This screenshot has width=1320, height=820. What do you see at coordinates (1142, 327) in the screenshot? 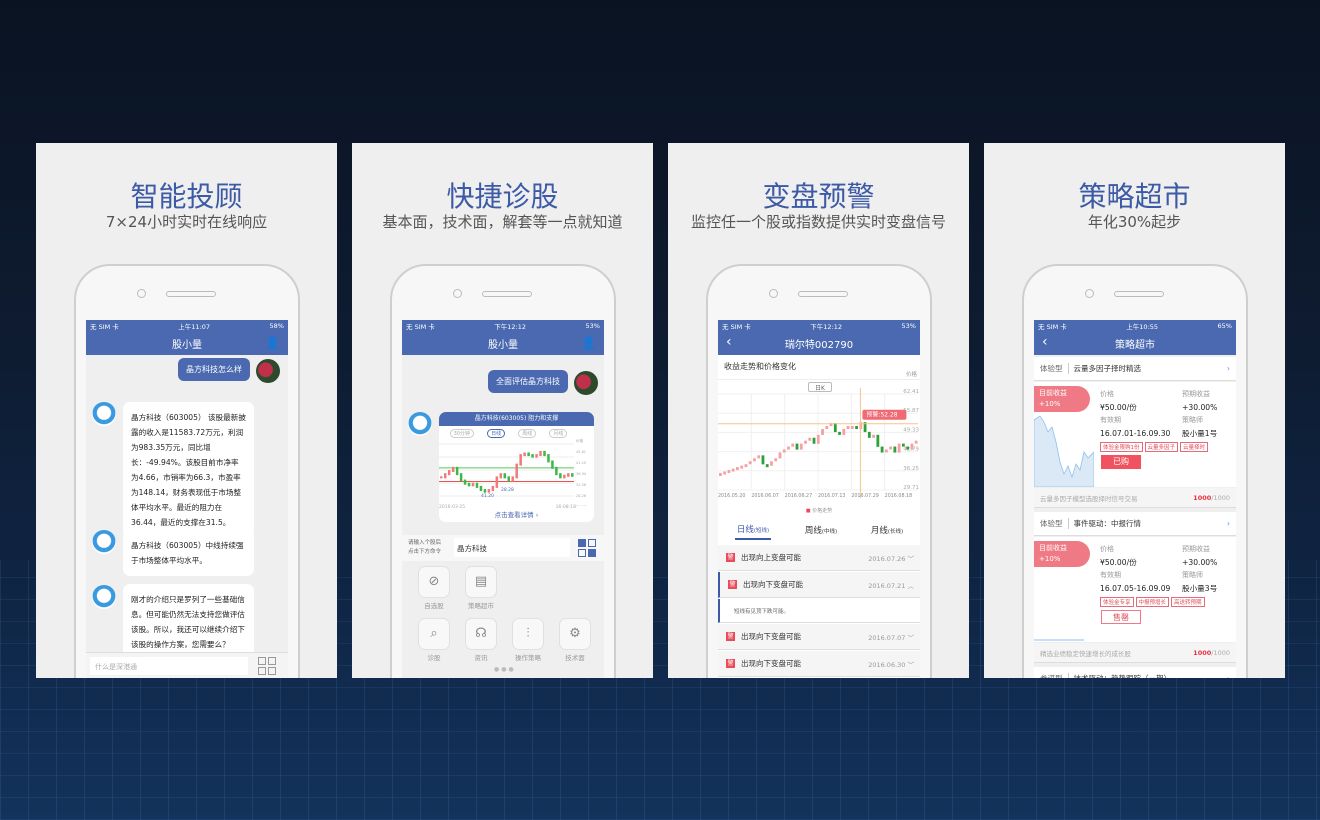
I see `clock: 上午10:55` at bounding box center [1142, 327].